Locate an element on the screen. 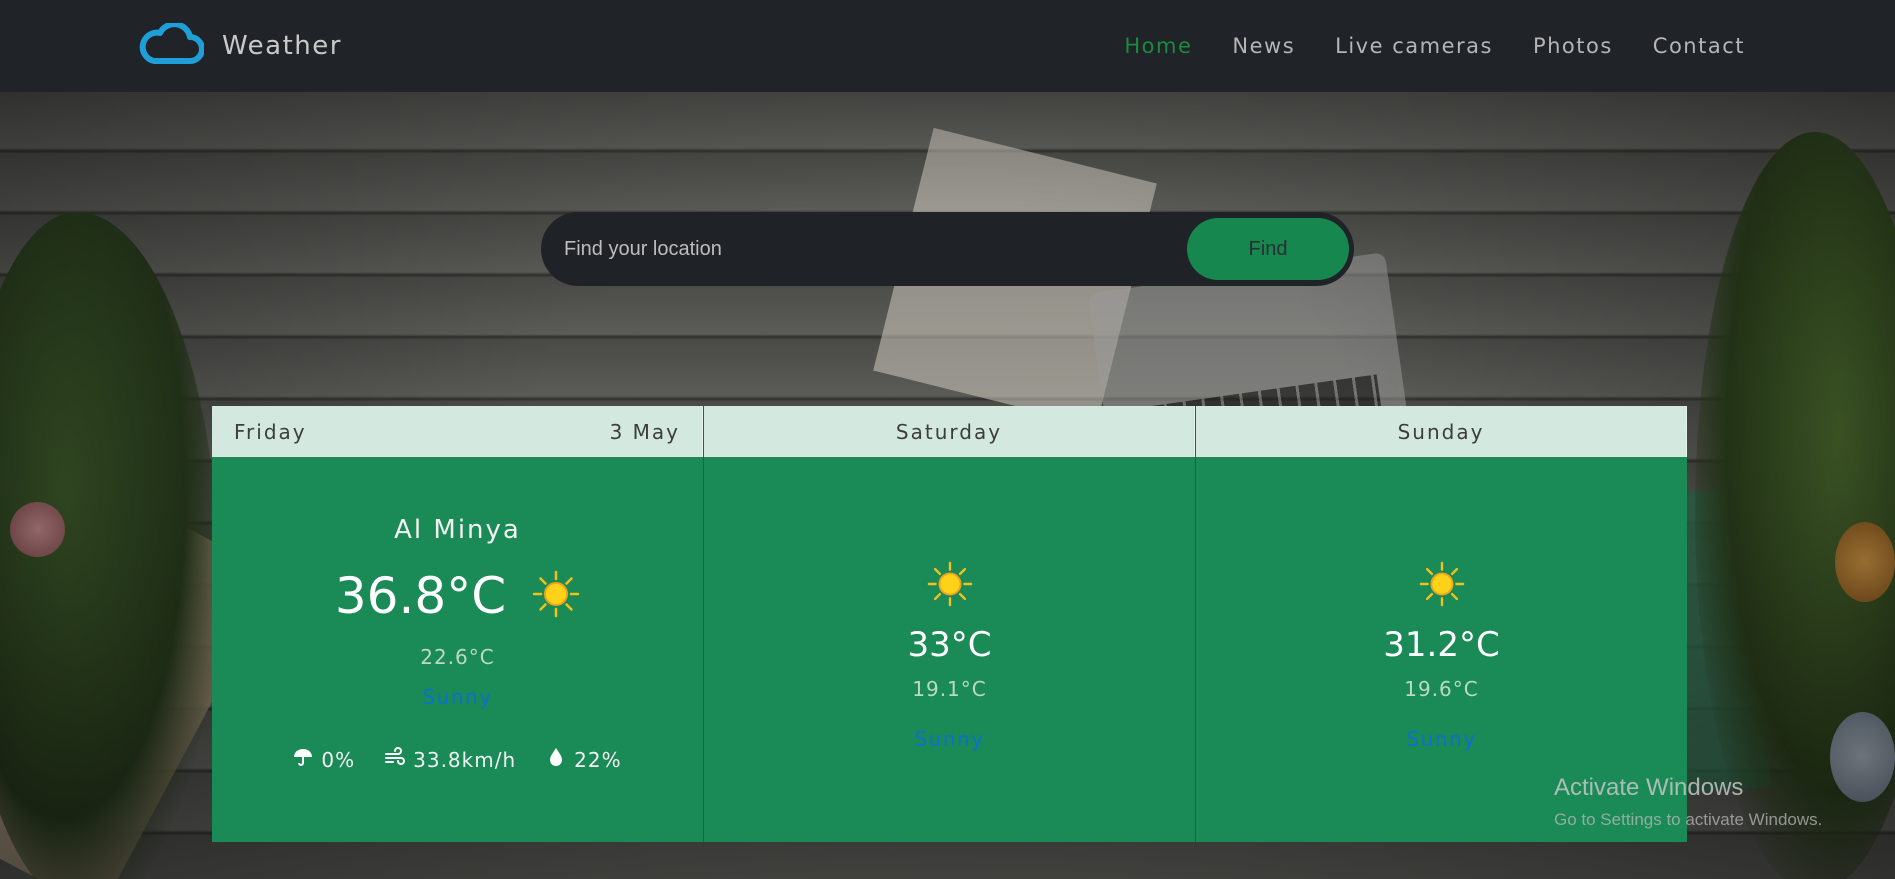  watermark-title: Activate Windows is located at coordinates (1649, 787).